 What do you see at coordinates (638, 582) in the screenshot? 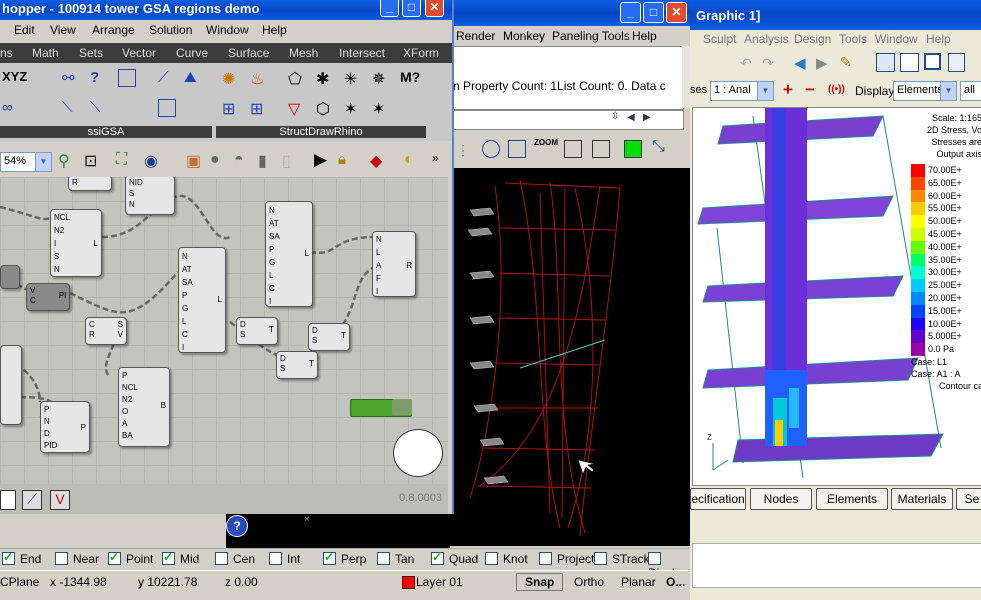
I see `planar-toggle: Planar` at bounding box center [638, 582].